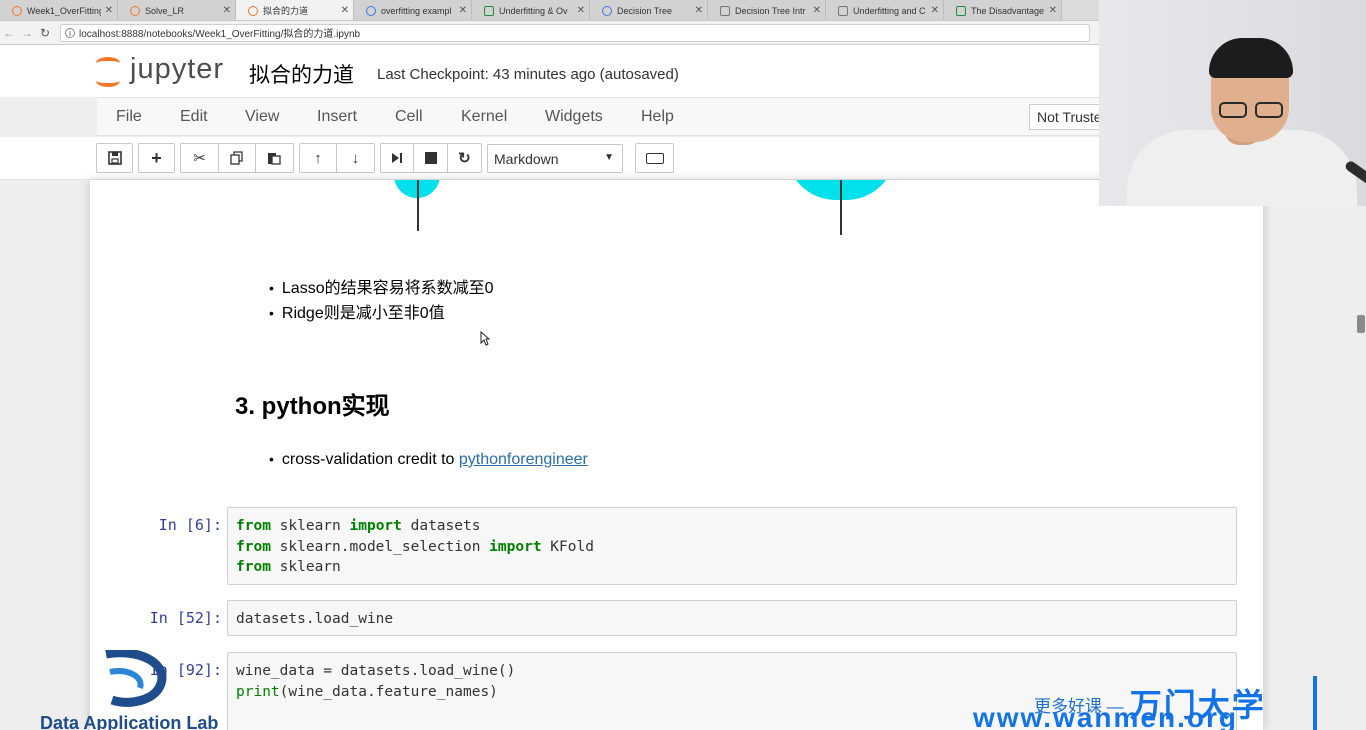 Image resolution: width=1366 pixels, height=730 pixels. Describe the element at coordinates (177, 10) in the screenshot. I see `browser-tab: Solve_LR ✕` at that location.